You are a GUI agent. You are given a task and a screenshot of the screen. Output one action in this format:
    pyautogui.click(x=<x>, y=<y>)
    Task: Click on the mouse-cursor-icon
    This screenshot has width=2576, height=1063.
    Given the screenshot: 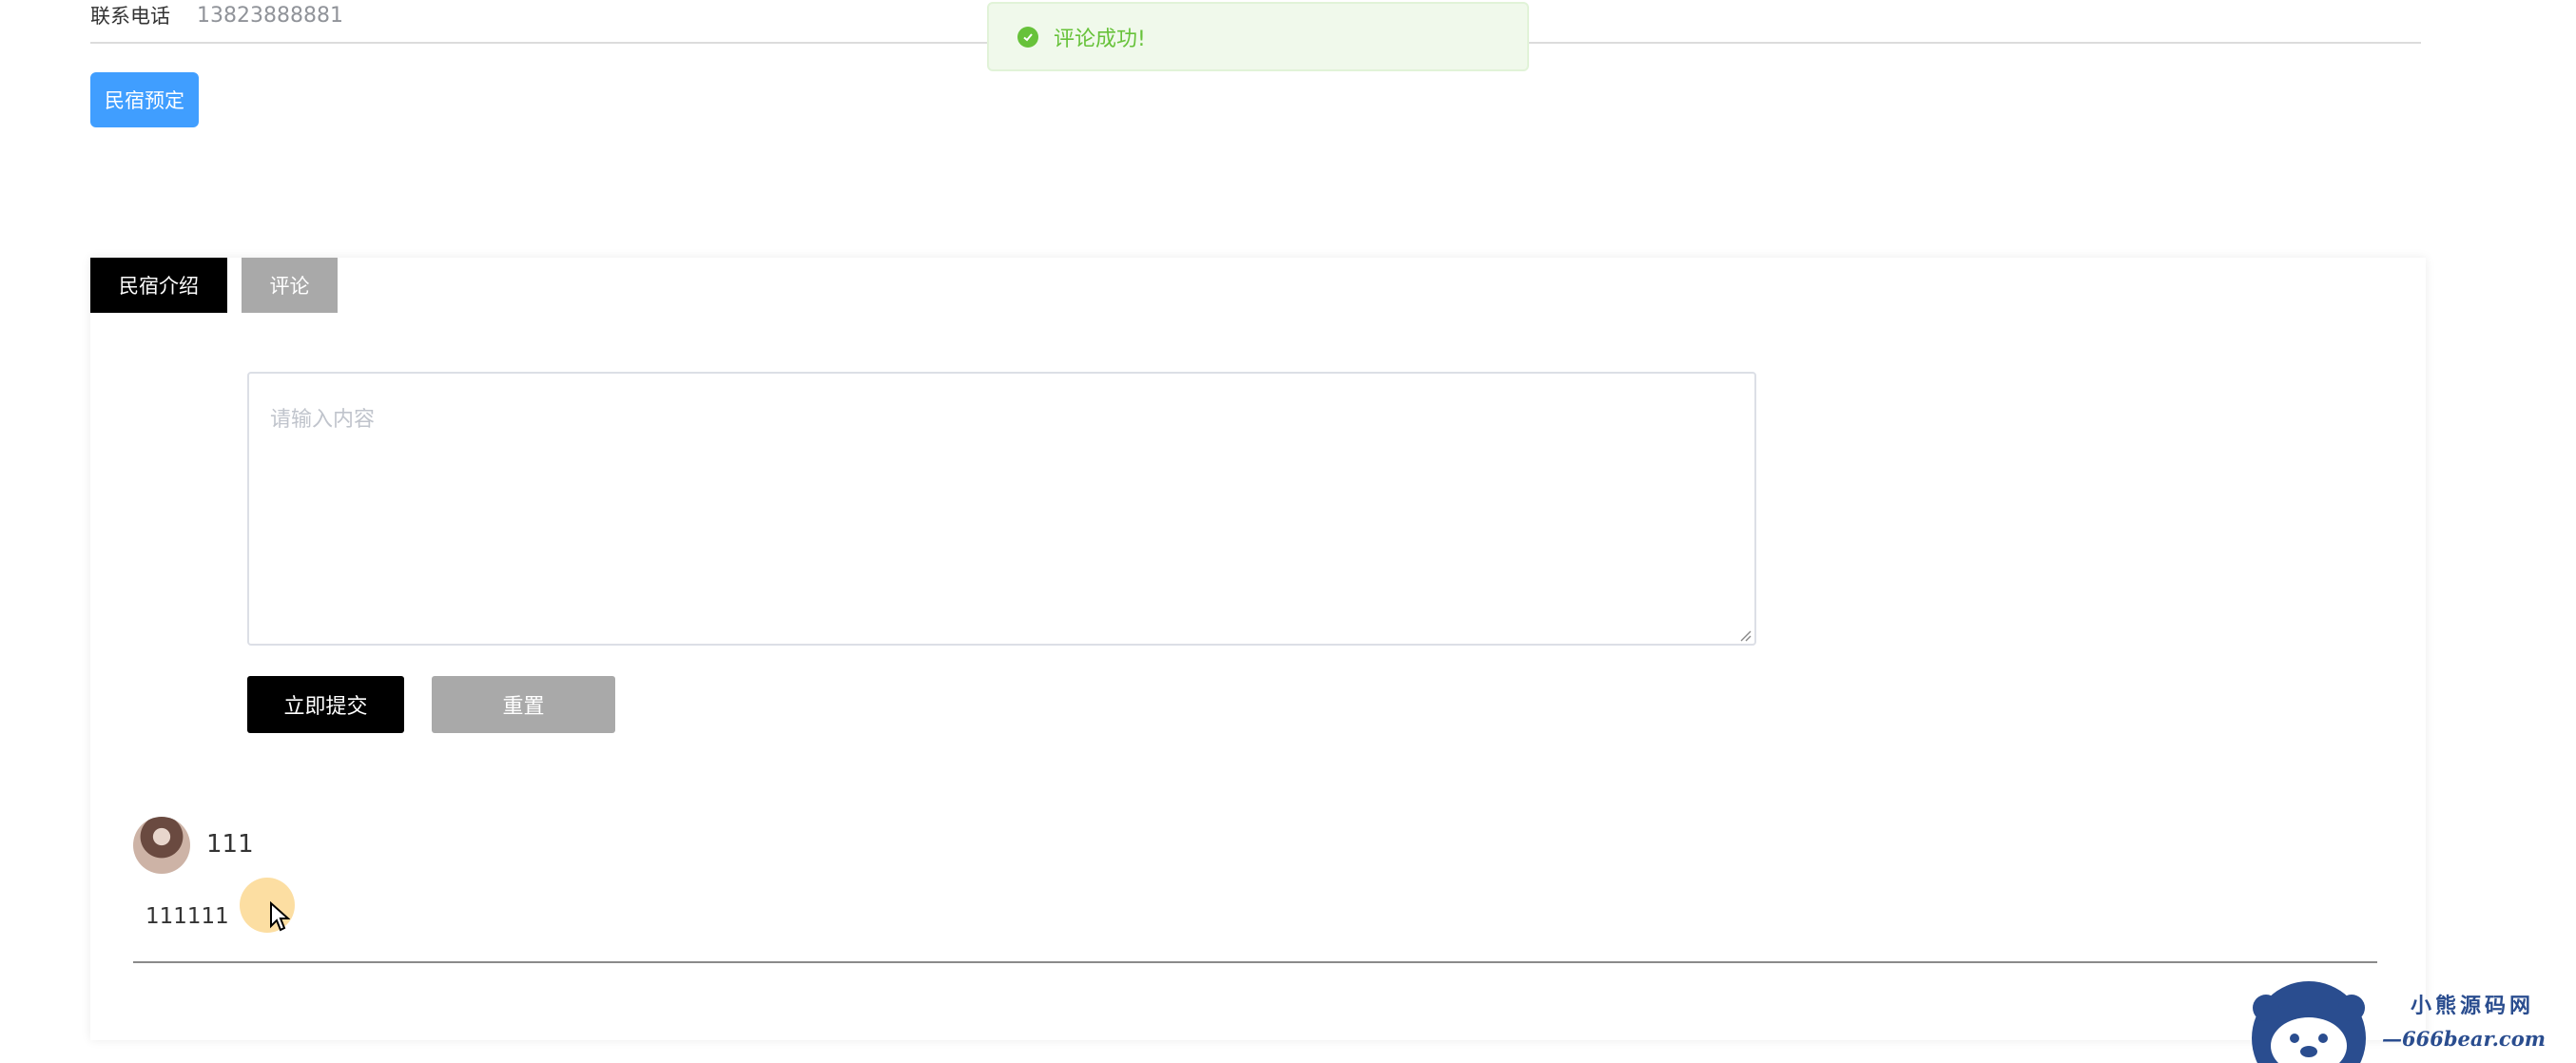 What is the action you would take?
    pyautogui.click(x=280, y=916)
    